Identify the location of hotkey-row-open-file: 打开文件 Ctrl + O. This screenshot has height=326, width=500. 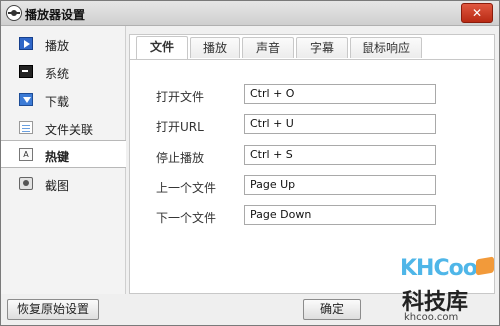
(312, 96).